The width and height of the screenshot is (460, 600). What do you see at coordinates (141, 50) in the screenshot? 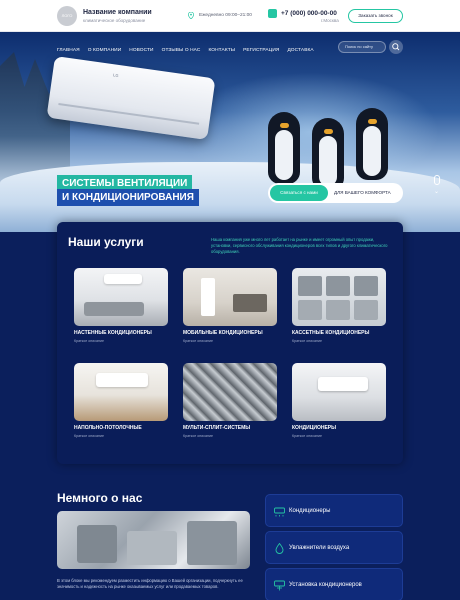
I see `nav-item-news: НОВОСТИ` at bounding box center [141, 50].